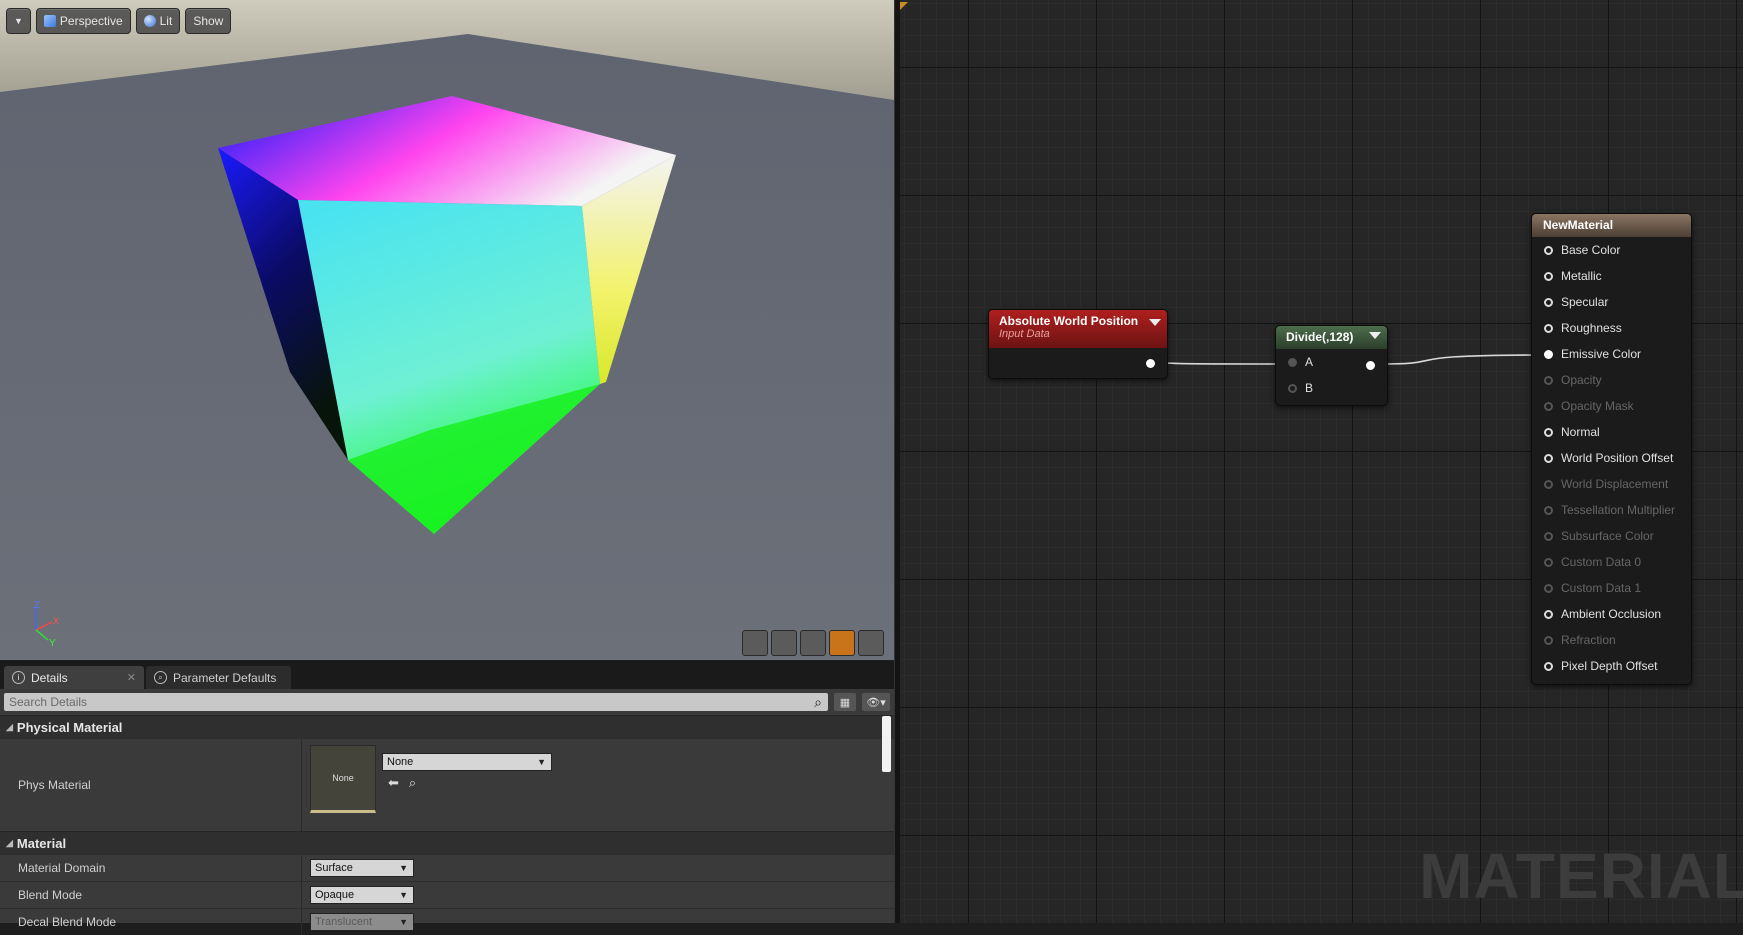 The width and height of the screenshot is (1743, 935). What do you see at coordinates (225, 677) in the screenshot?
I see `tab-parameter-defaults-label: Parameter Defaults` at bounding box center [225, 677].